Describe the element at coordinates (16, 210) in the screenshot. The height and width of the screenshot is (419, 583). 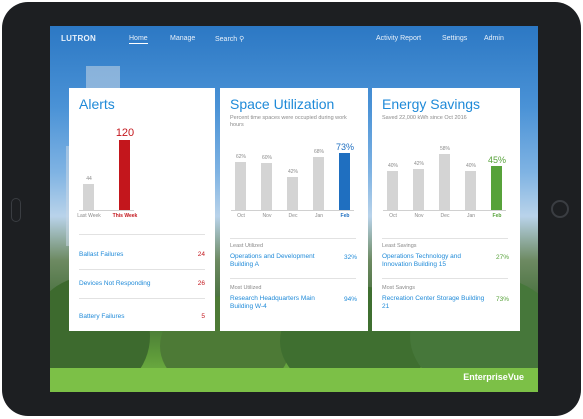
I see `home-button` at that location.